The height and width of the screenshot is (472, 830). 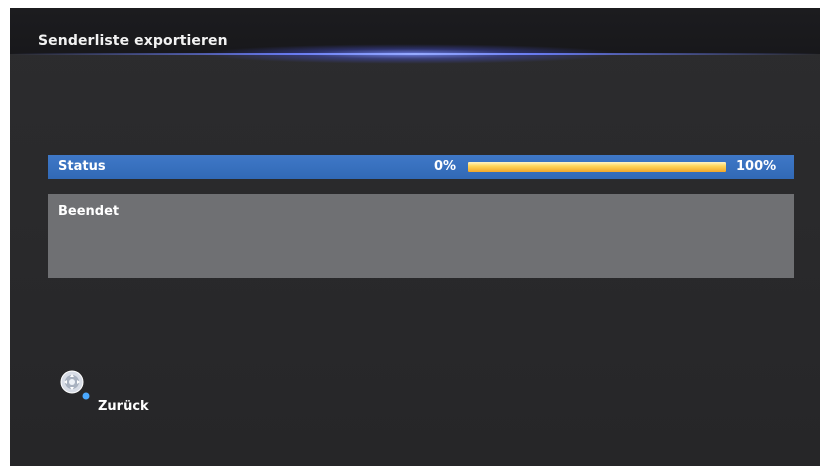 What do you see at coordinates (415, 36) in the screenshot?
I see `header-bar: Senderliste exportieren` at bounding box center [415, 36].